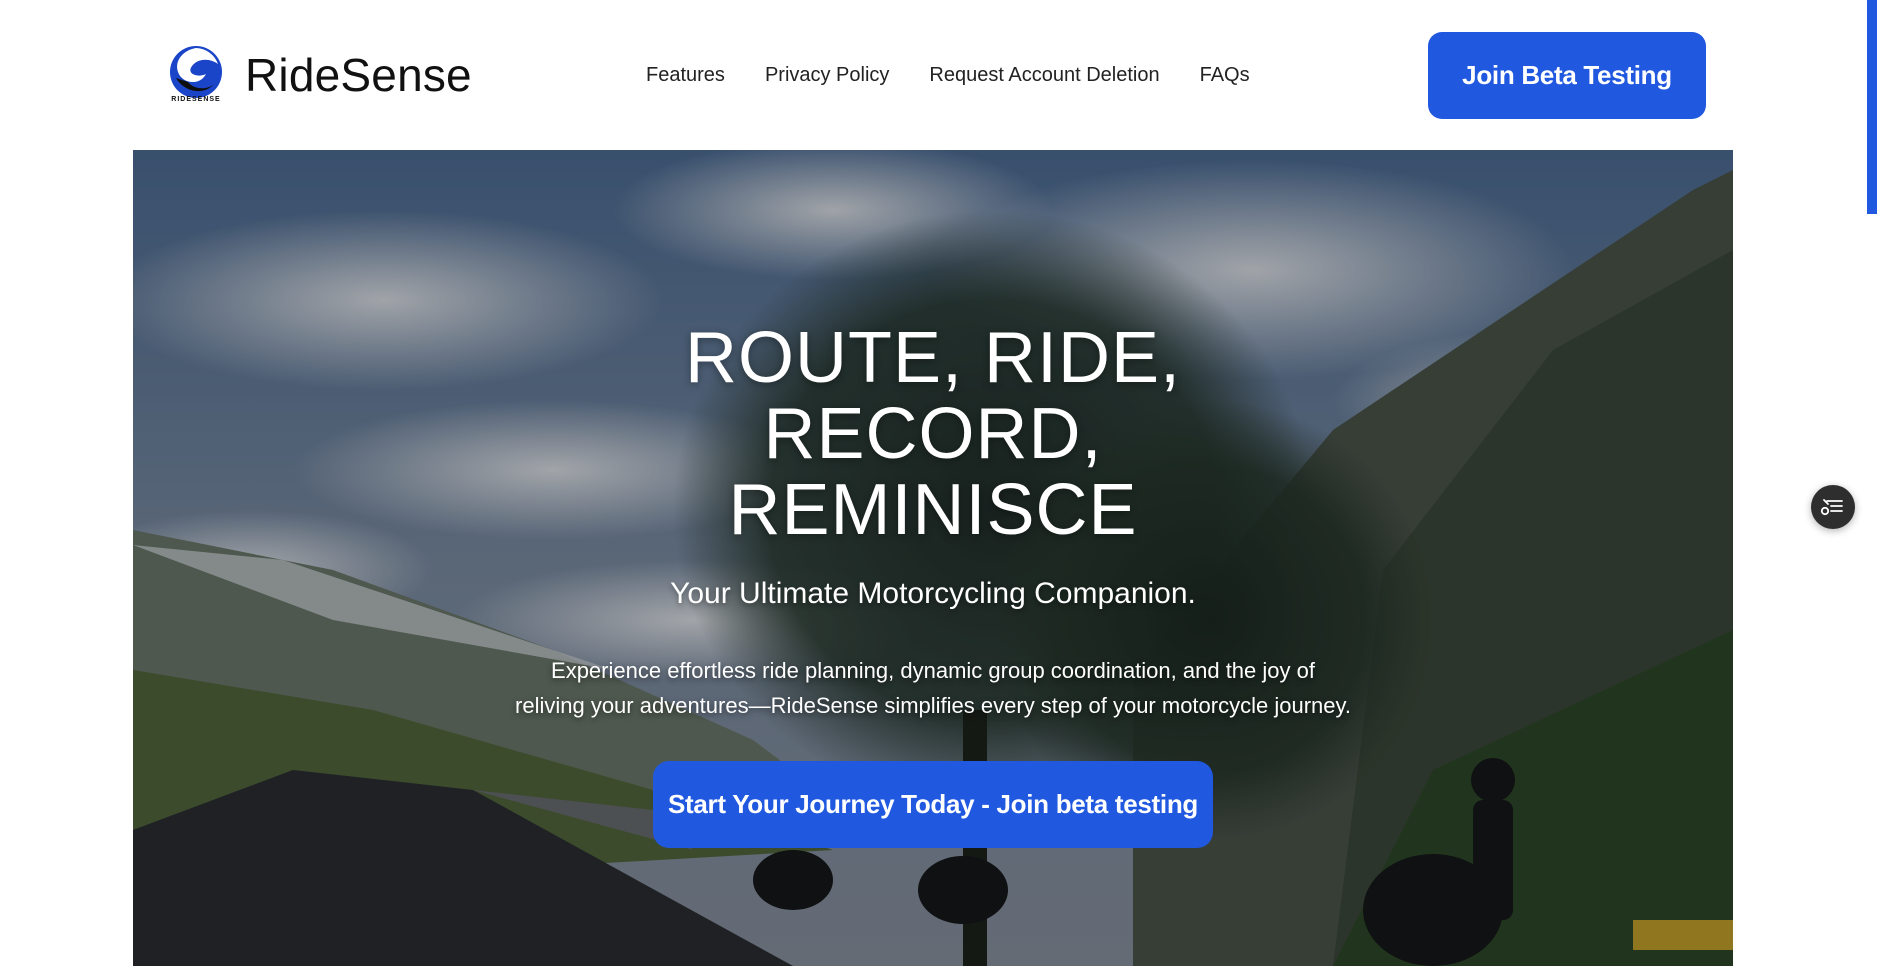 The image size is (1877, 966). I want to click on nav-link-request-account-deletion: Request Account Deletion, so click(1044, 75).